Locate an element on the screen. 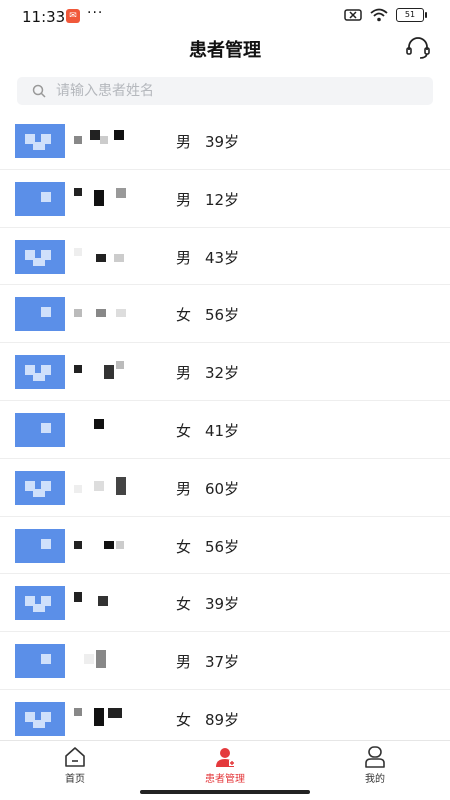 Image resolution: width=450 pixels, height=800 pixels. customer-service-icon is located at coordinates (418, 48).